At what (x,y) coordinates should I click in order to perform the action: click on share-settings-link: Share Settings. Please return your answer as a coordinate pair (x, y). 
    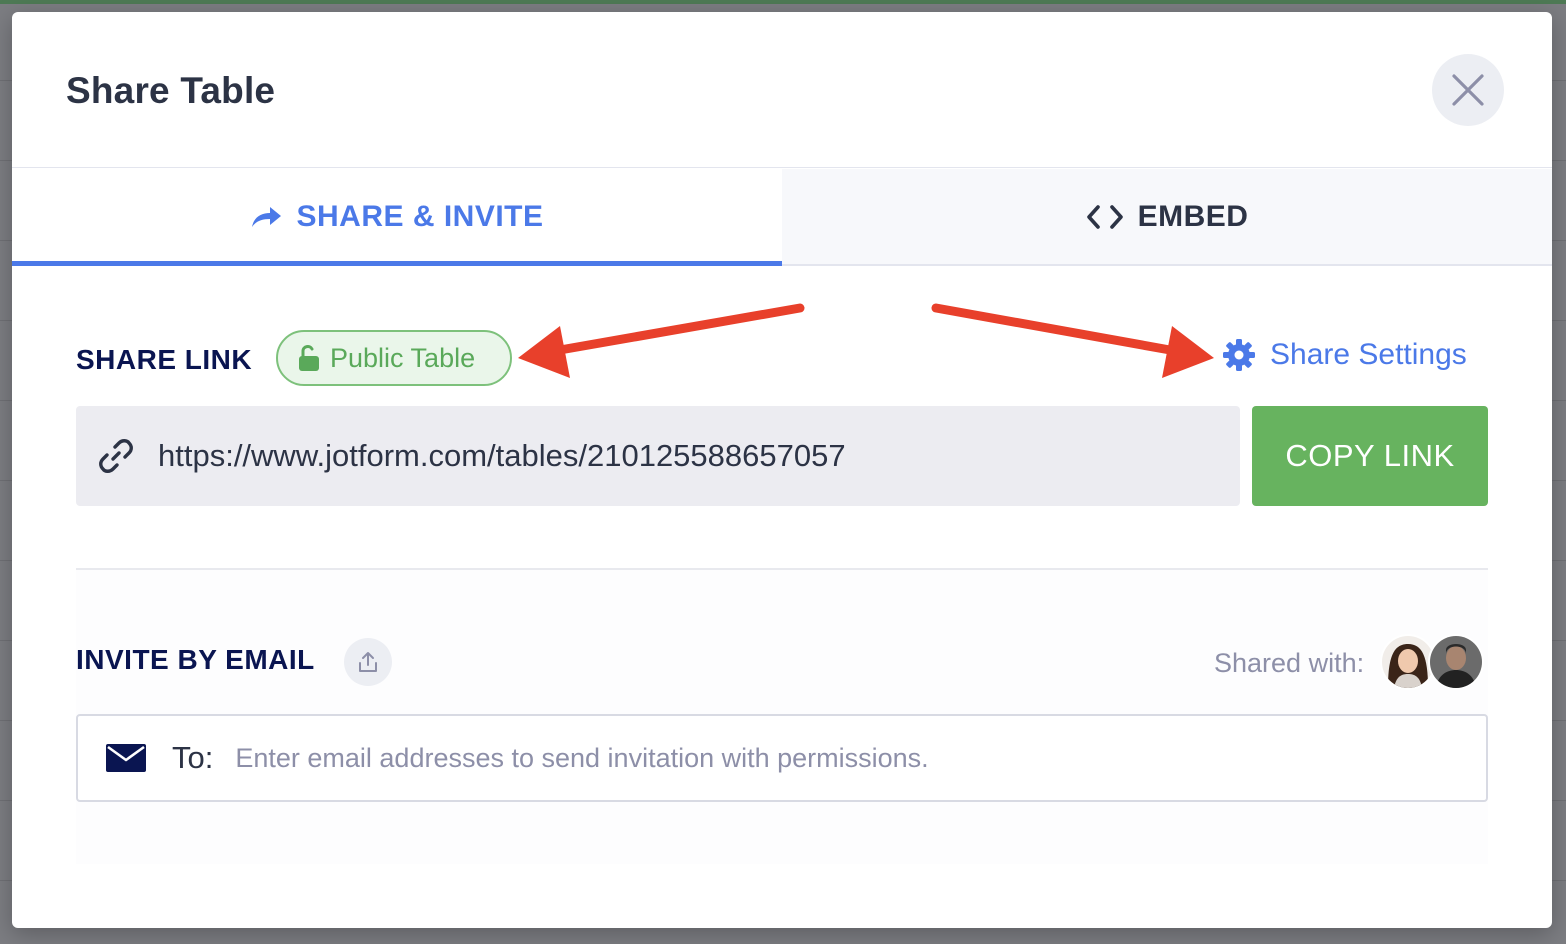
    Looking at the image, I should click on (1344, 355).